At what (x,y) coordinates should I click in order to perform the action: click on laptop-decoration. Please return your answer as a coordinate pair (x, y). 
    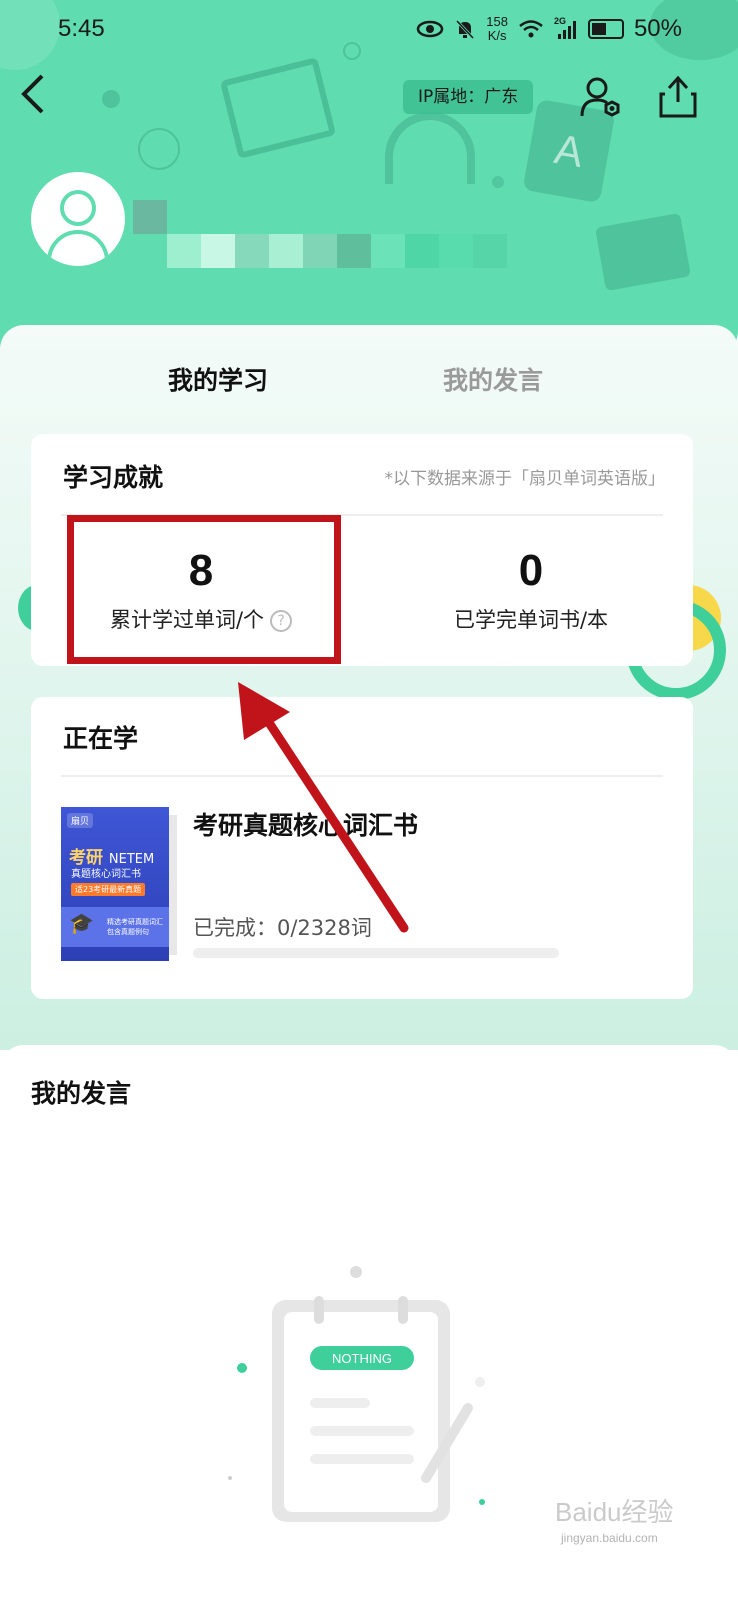
    Looking at the image, I should click on (643, 252).